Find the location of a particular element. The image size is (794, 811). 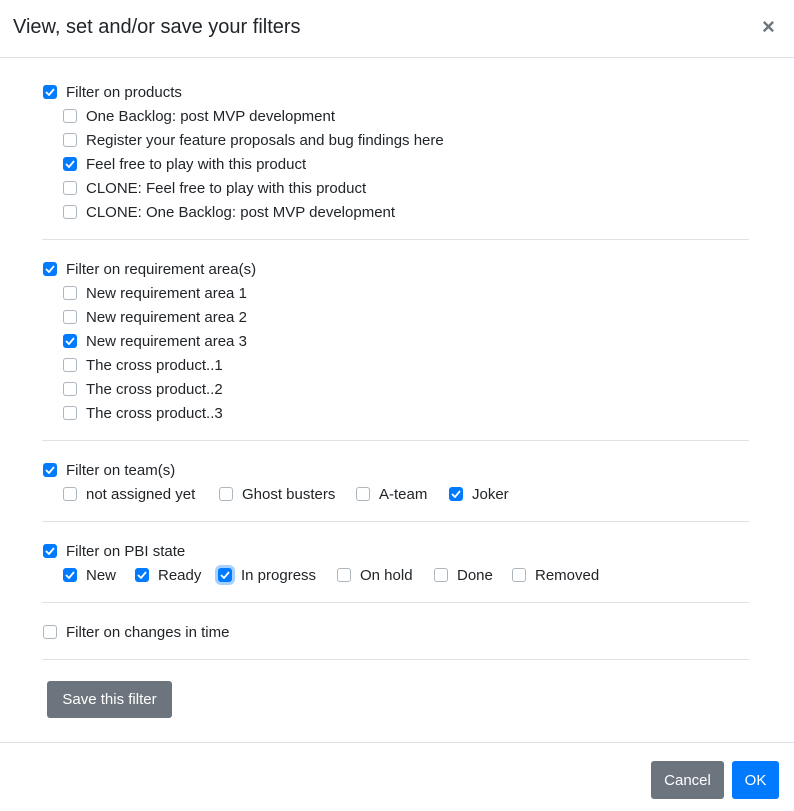

area-item: The cross product..2 is located at coordinates (143, 389).